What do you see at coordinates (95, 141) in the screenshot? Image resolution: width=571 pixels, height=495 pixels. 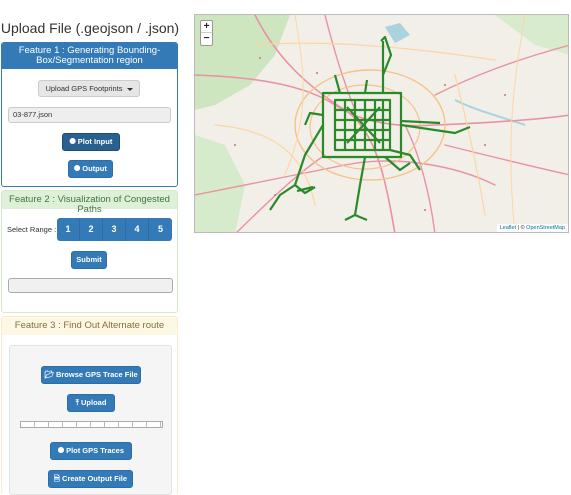 I see `plot-input-label: Plot Input` at bounding box center [95, 141].